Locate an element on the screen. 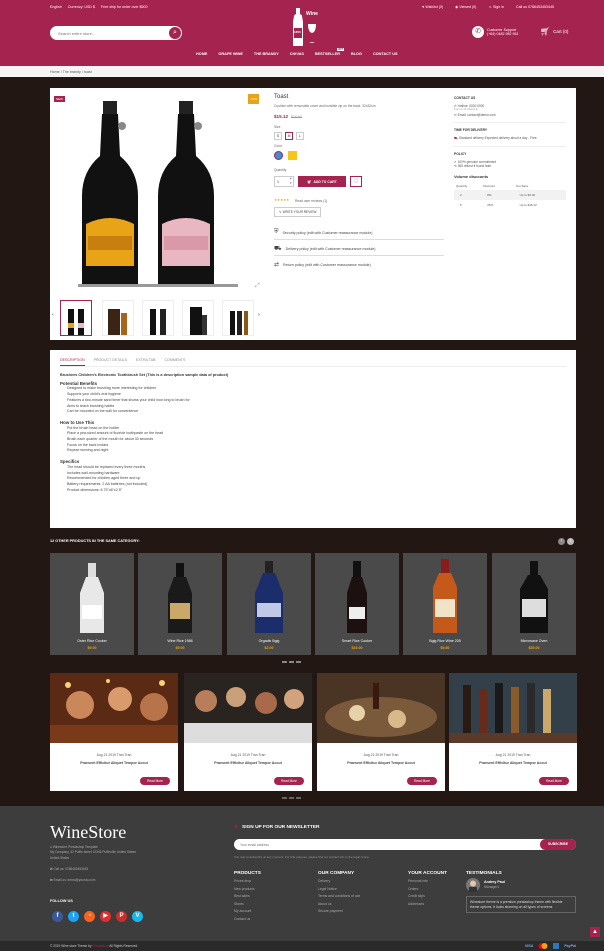  write-review-button: ✎ WRITE YOUR REVIEW is located at coordinates (298, 212).